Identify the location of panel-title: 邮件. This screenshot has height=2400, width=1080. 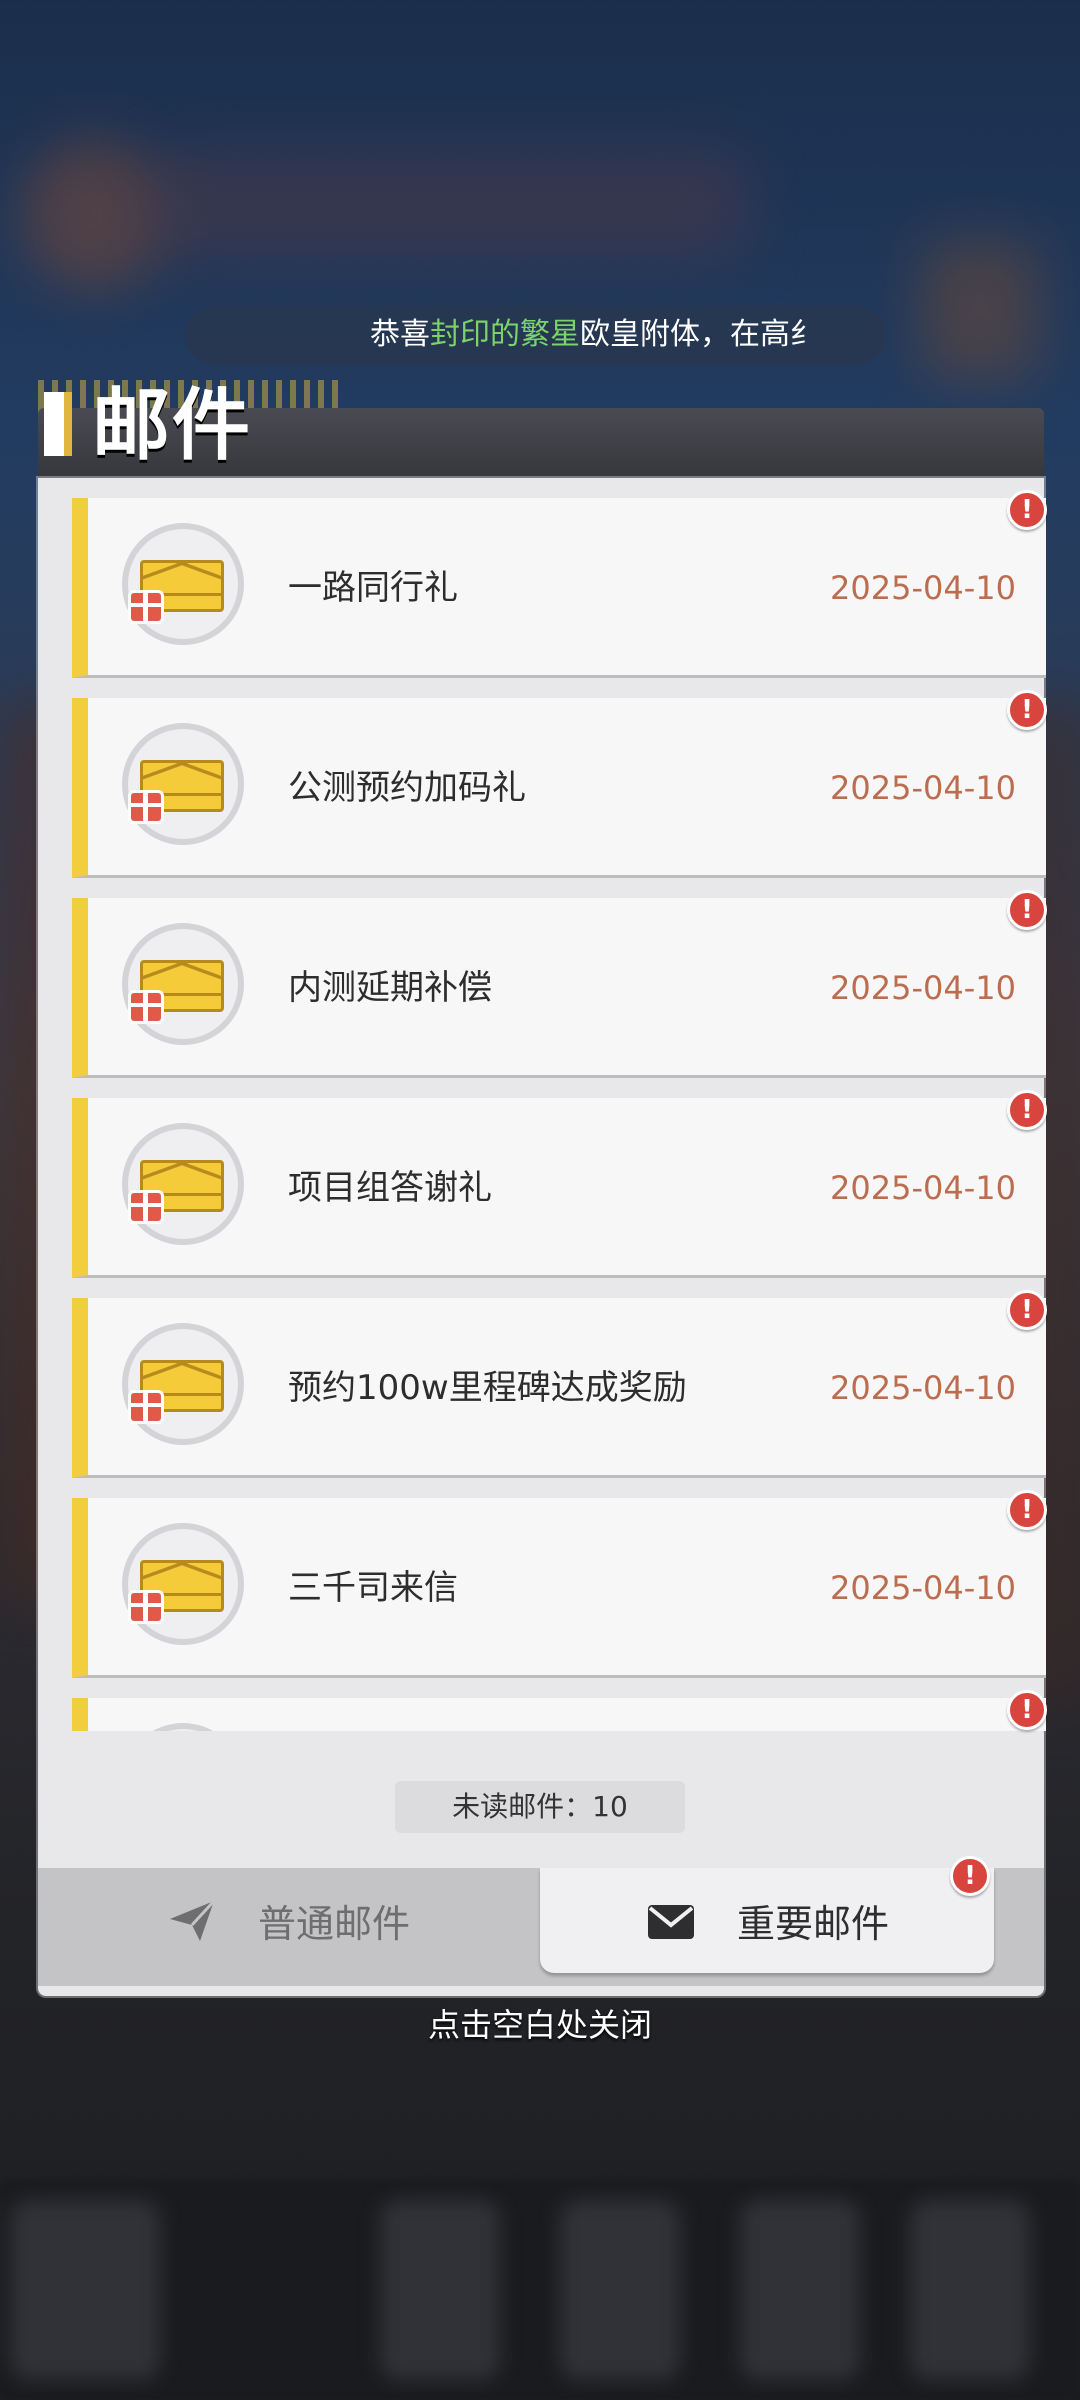
(172, 426).